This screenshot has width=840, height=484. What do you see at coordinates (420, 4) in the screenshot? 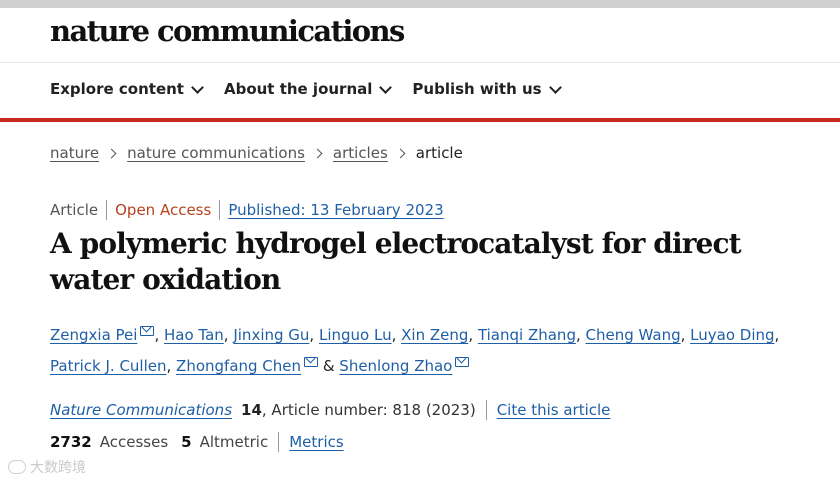
I see `top-strip` at bounding box center [420, 4].